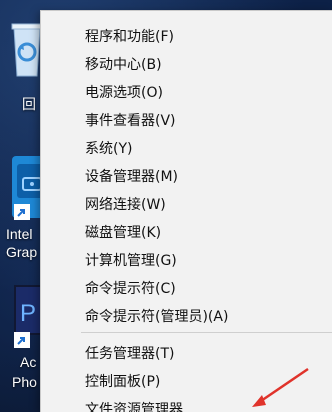 The image size is (332, 412). What do you see at coordinates (186, 64) in the screenshot?
I see `menu-item-mobility-center: 移动中心(B)` at bounding box center [186, 64].